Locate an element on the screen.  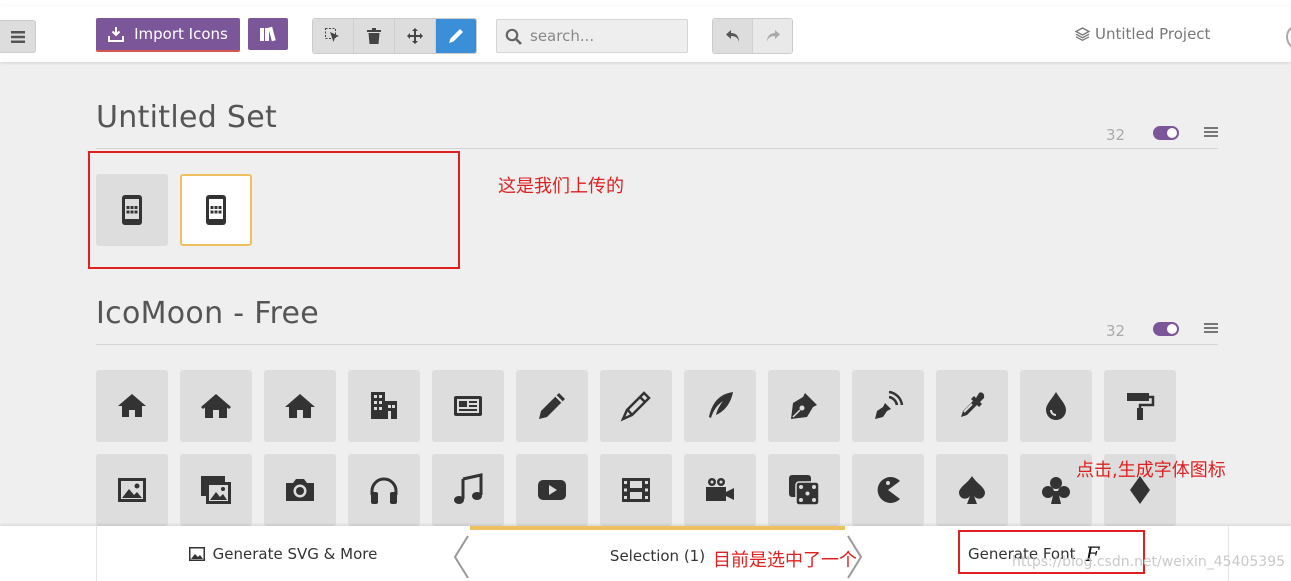
project-name: Untitled Project is located at coordinates (1153, 34).